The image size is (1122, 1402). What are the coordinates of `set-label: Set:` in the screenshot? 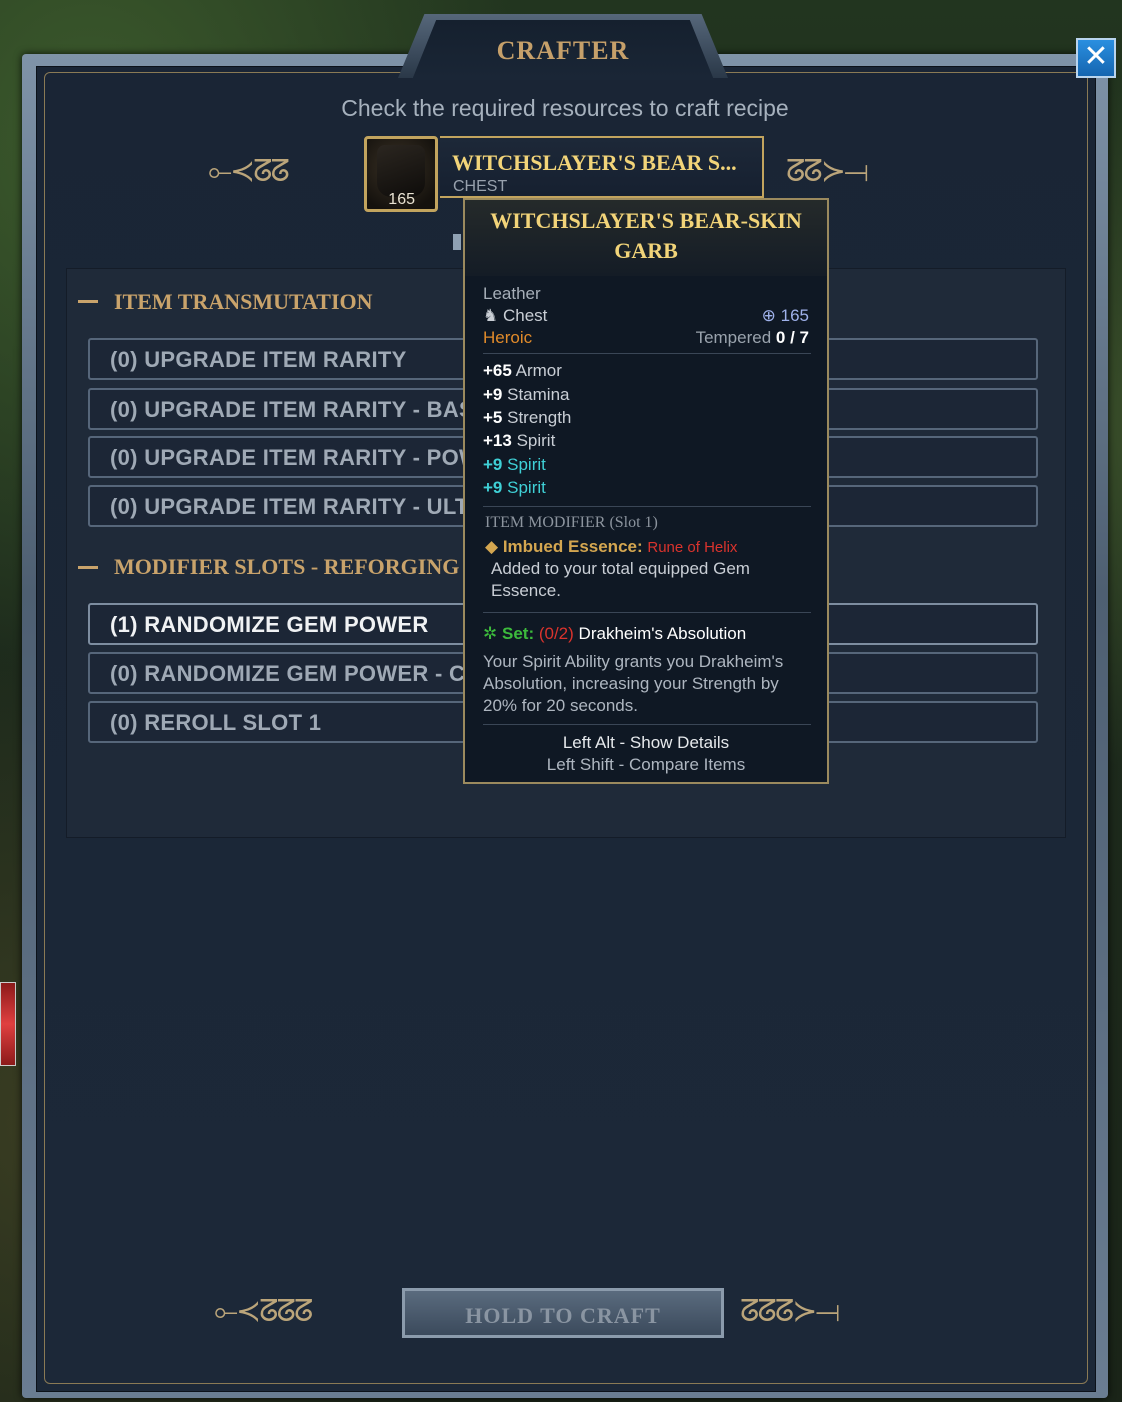 It's located at (518, 633).